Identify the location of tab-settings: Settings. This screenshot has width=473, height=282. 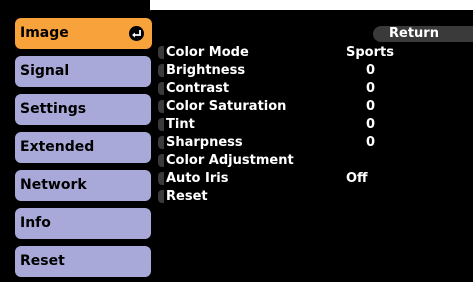
(83, 109).